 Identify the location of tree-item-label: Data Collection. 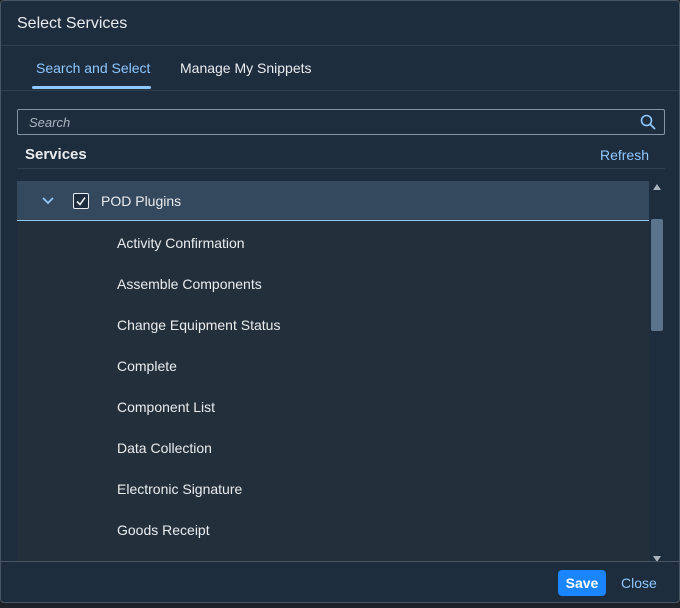
(164, 448).